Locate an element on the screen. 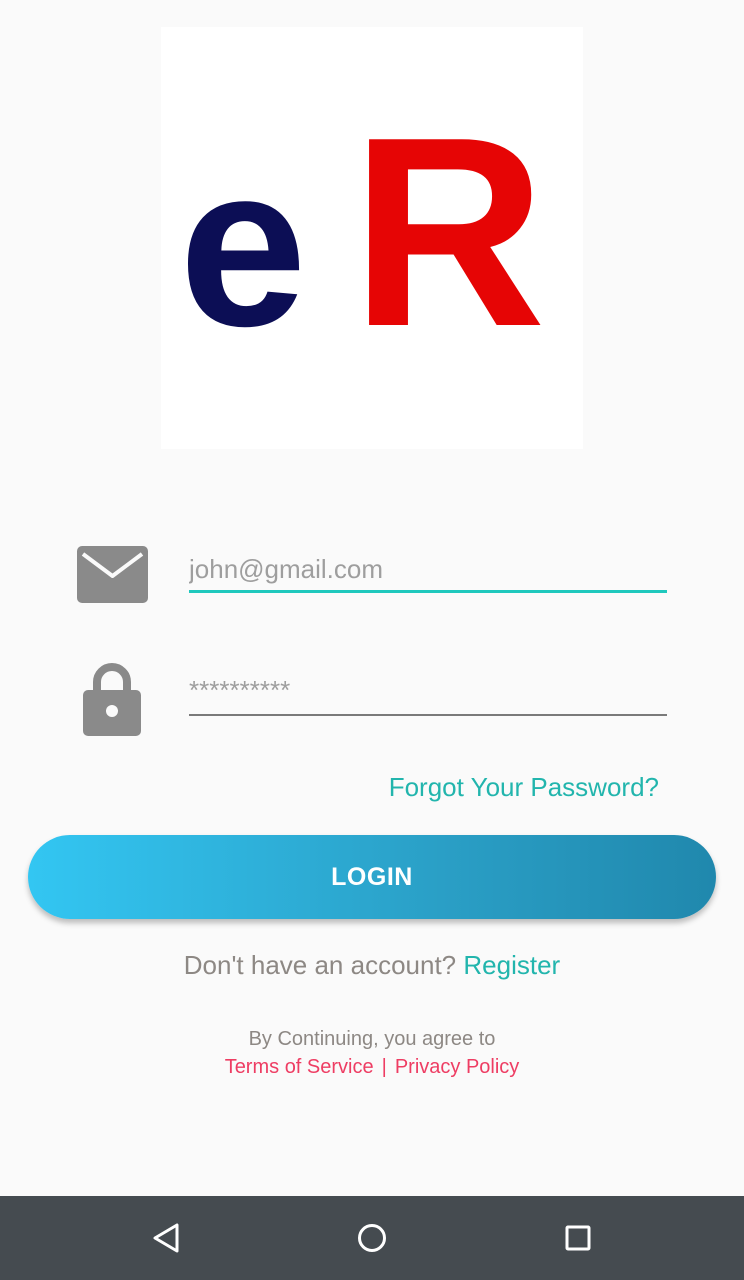 This screenshot has width=744, height=1280. logo-letter-r: R is located at coordinates (448, 232).